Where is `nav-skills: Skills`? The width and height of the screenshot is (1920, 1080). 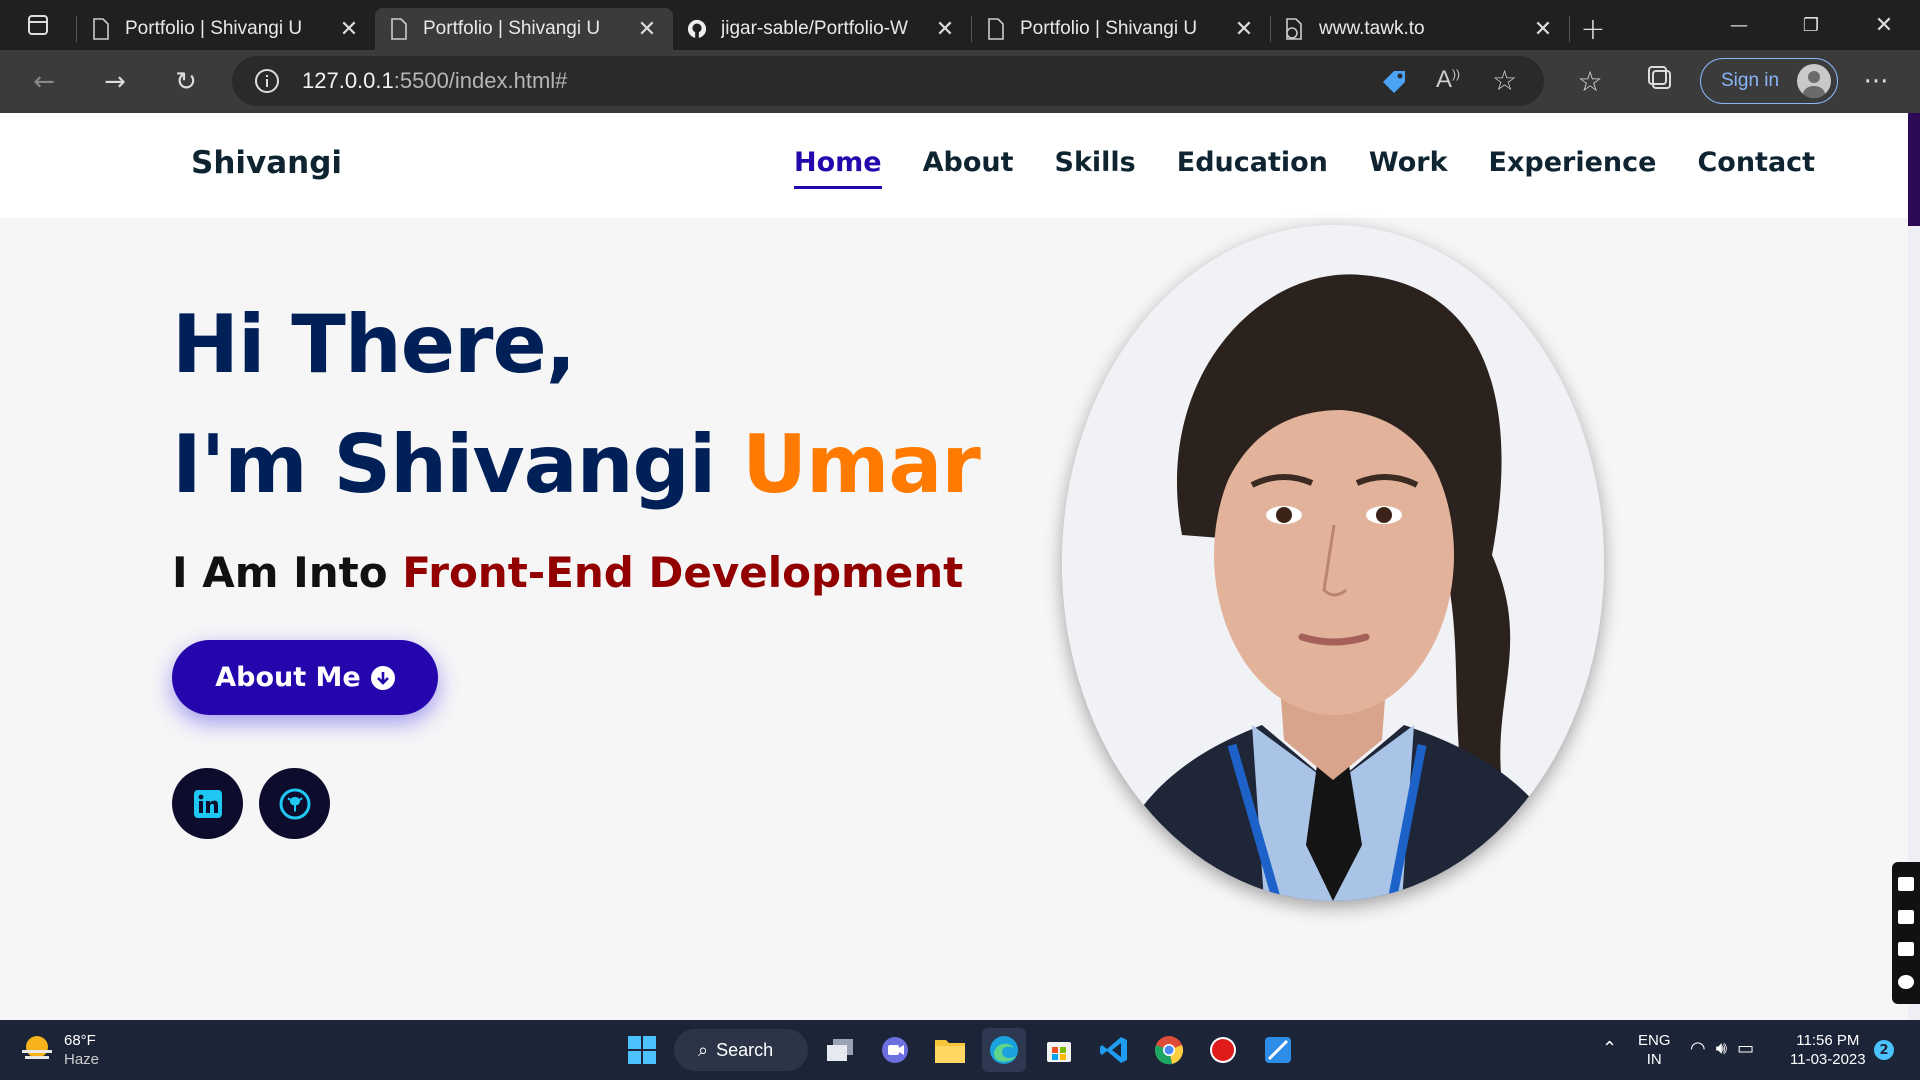
nav-skills: Skills is located at coordinates (1095, 168).